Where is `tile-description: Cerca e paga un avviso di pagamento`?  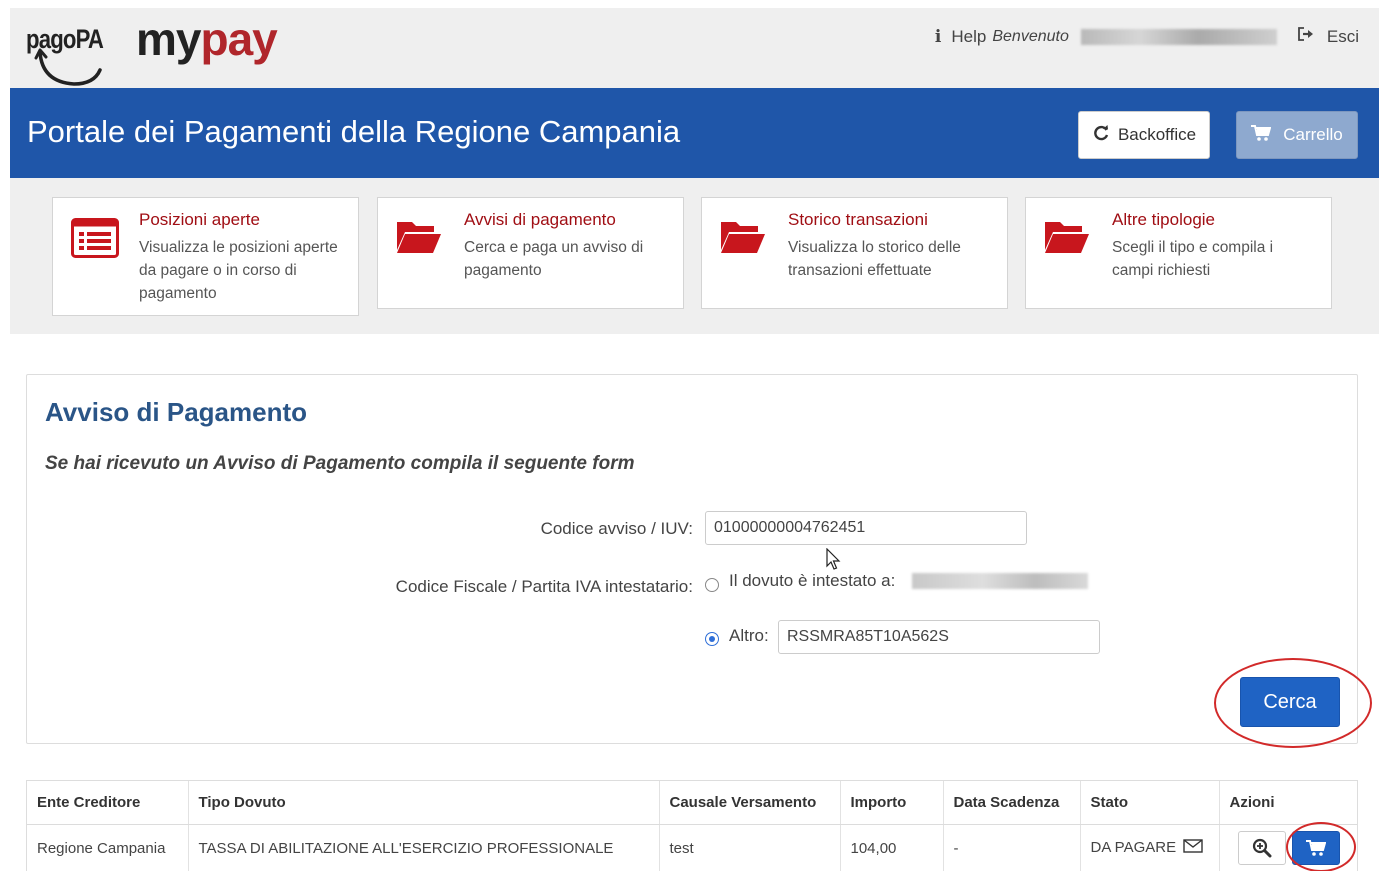 tile-description: Cerca e paga un avviso di pagamento is located at coordinates (554, 259).